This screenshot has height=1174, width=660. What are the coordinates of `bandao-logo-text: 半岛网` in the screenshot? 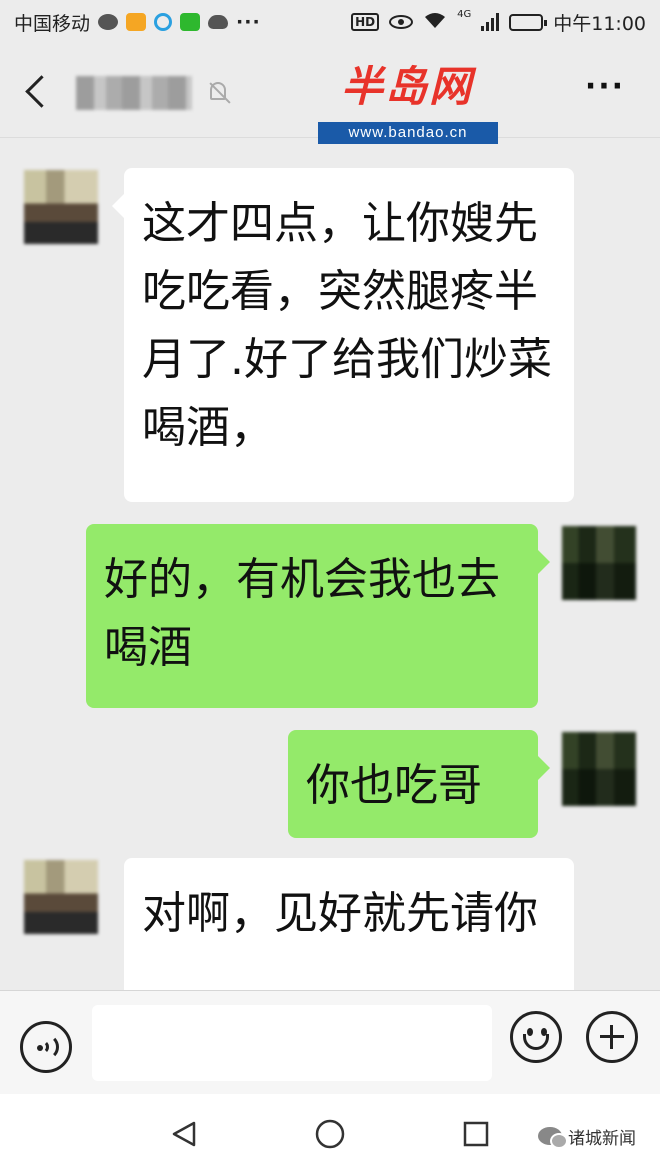 It's located at (406, 86).